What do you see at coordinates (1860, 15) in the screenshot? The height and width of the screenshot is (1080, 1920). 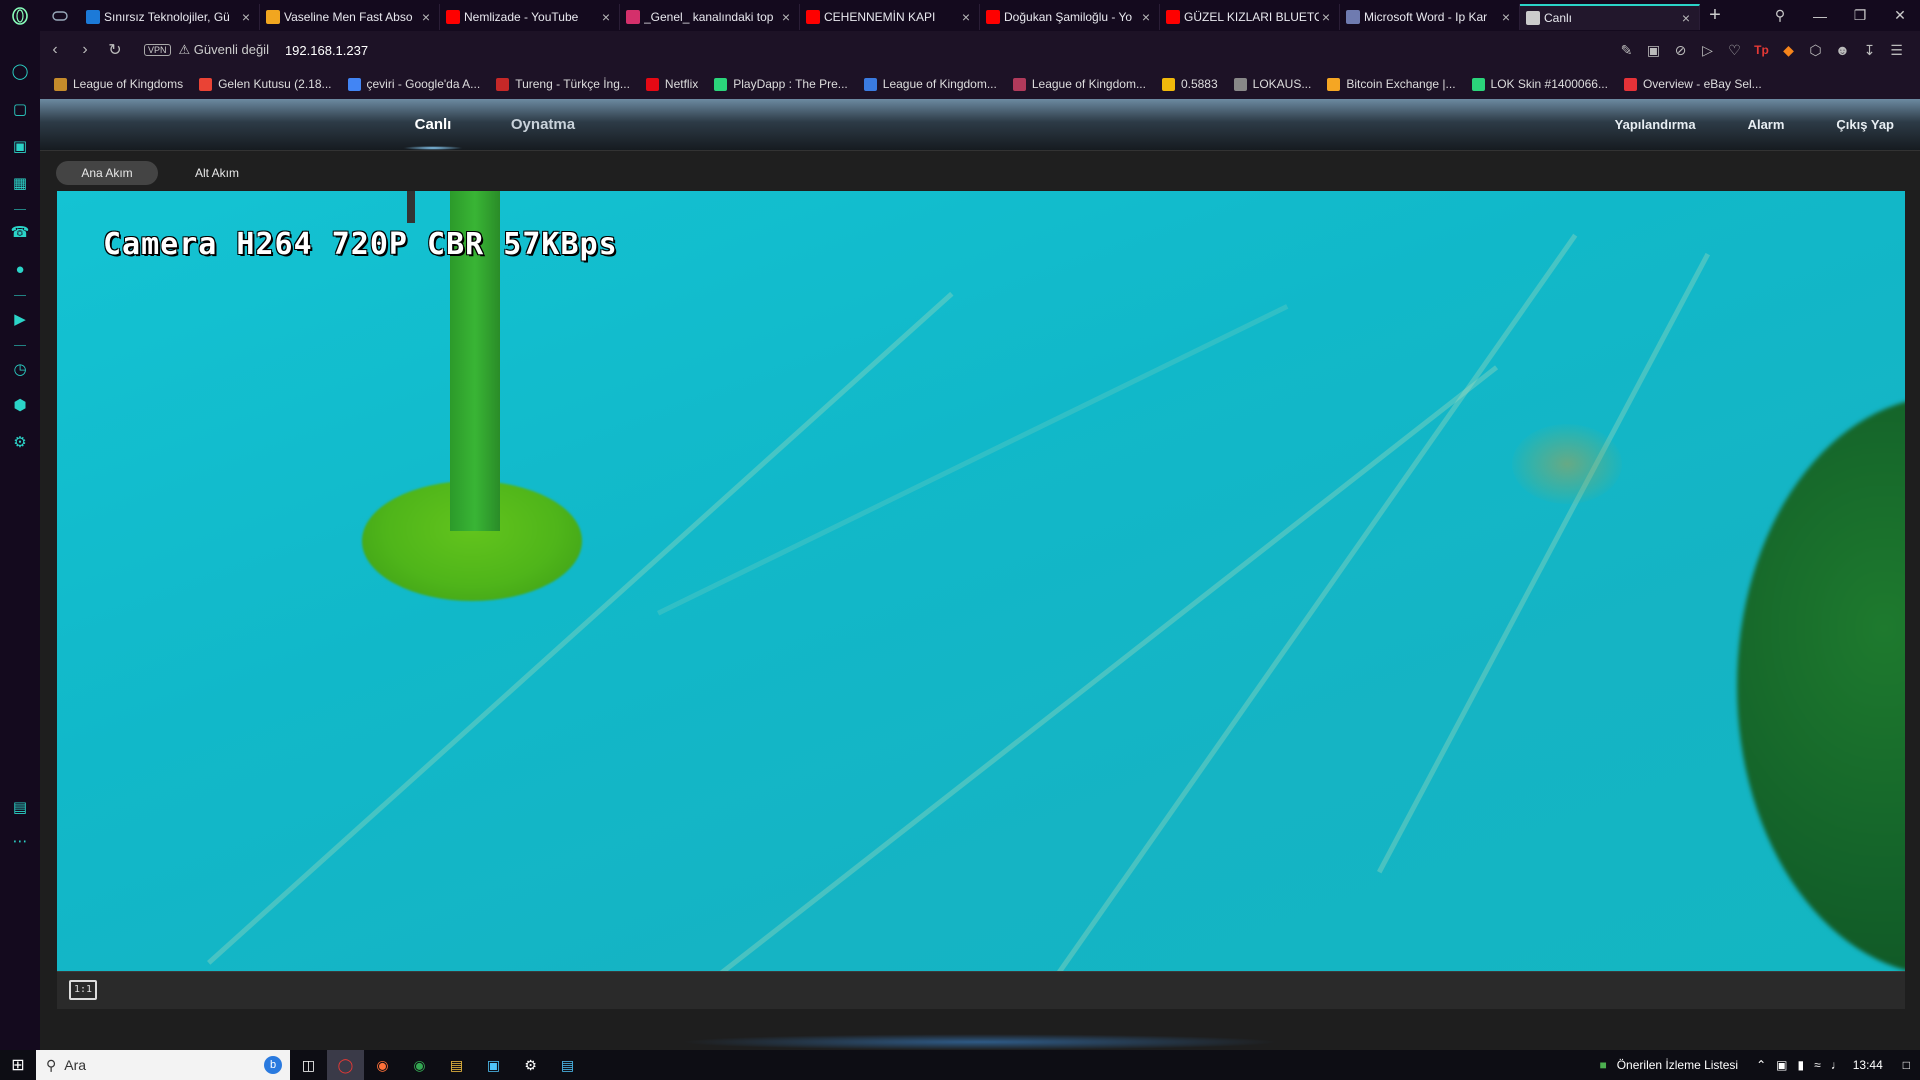 I see `restore-button: ❐` at bounding box center [1860, 15].